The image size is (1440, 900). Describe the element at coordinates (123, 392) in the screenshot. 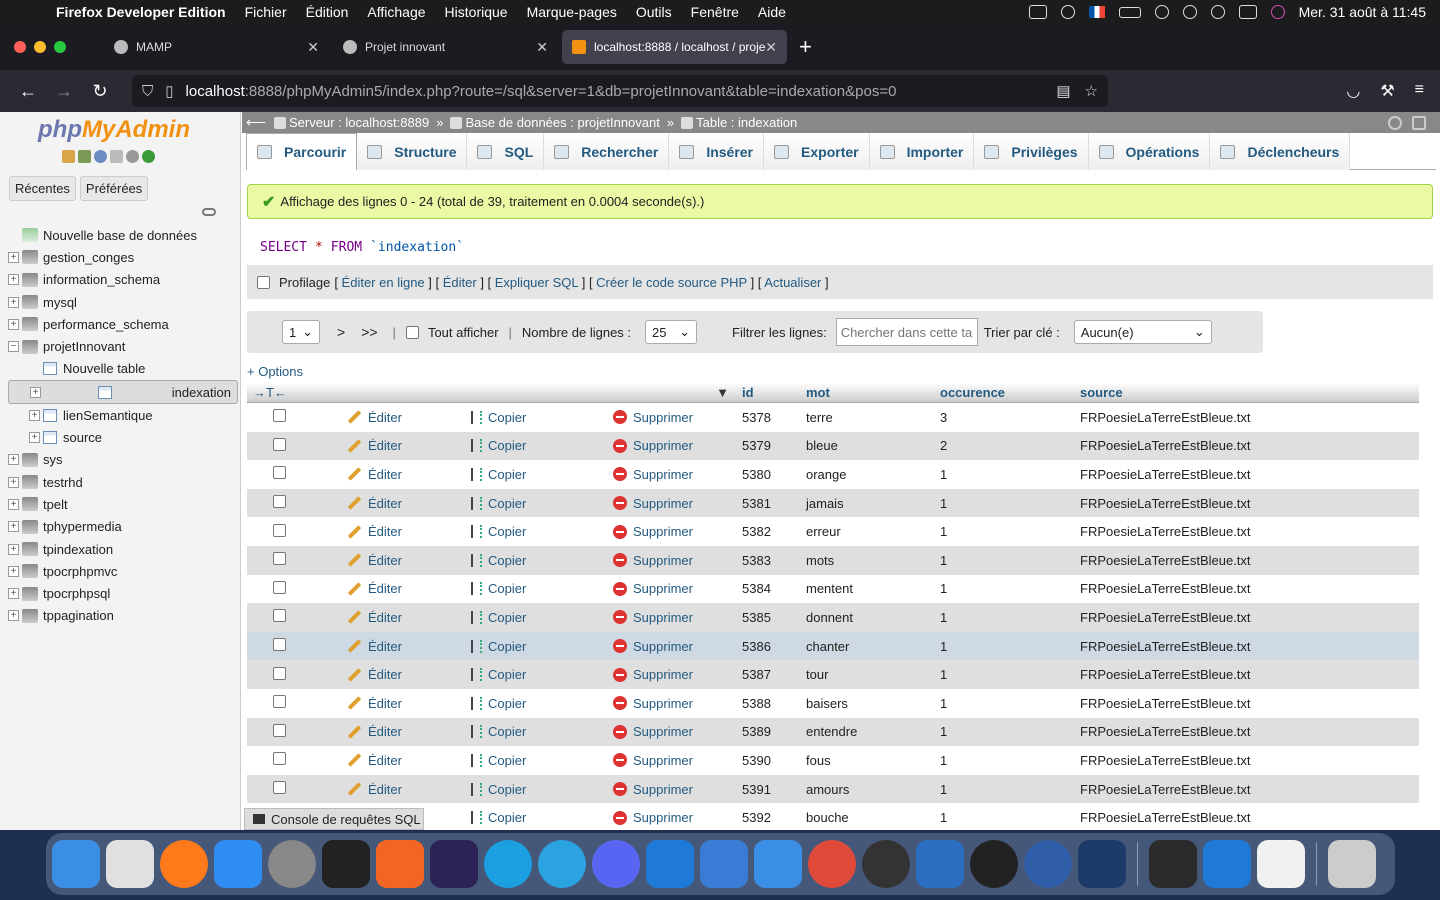

I see `tree-node-indexation: + indexation` at that location.